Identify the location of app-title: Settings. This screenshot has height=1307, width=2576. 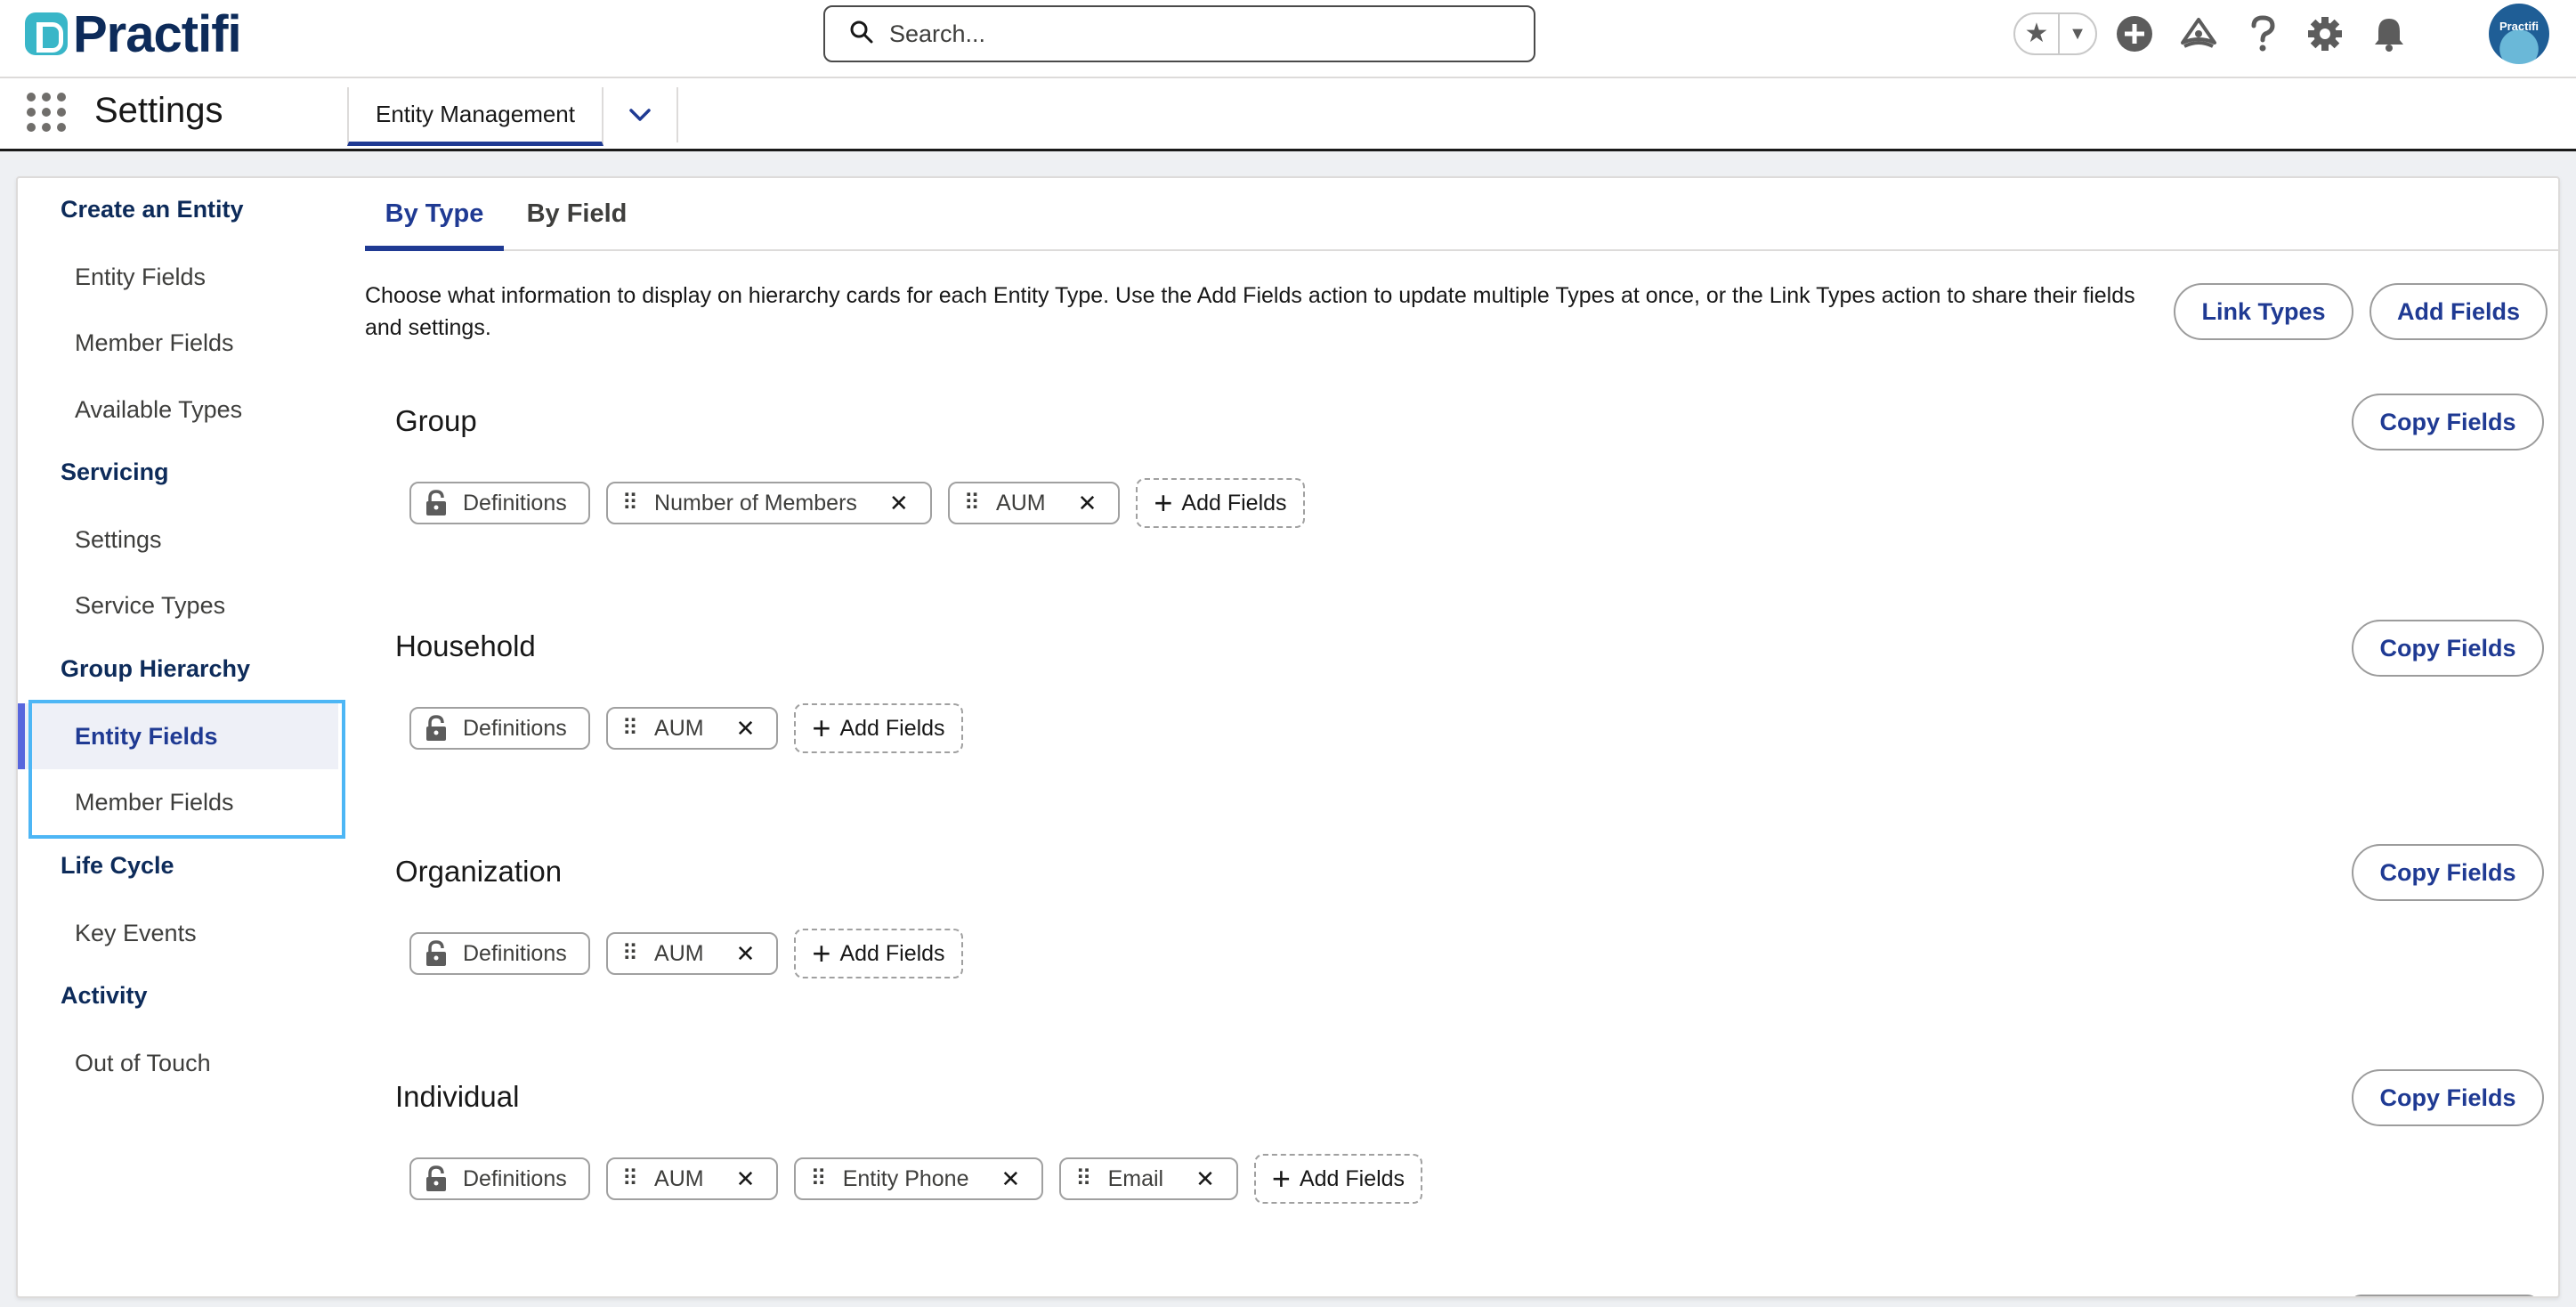
(158, 111).